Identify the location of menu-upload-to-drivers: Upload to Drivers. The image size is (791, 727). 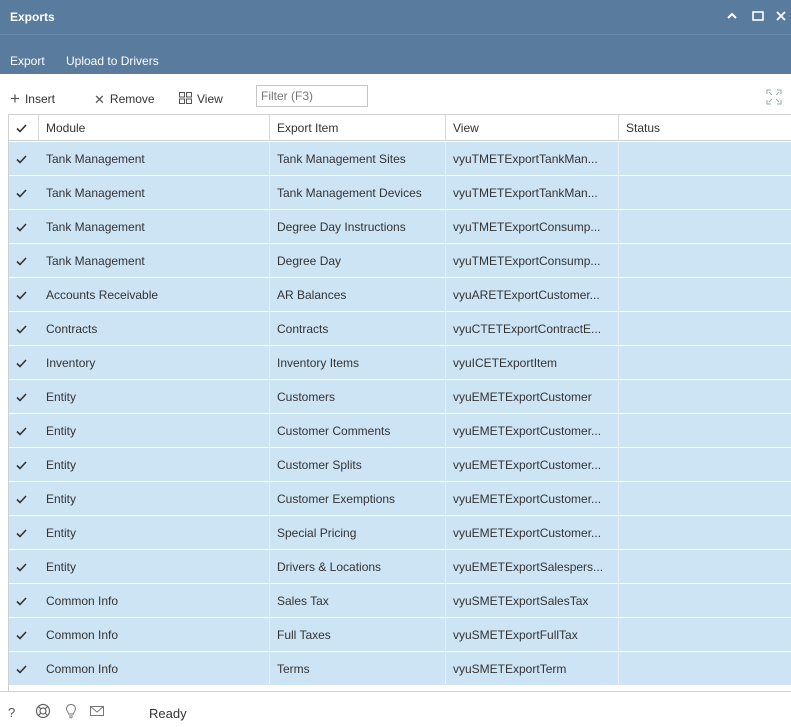
(112, 61).